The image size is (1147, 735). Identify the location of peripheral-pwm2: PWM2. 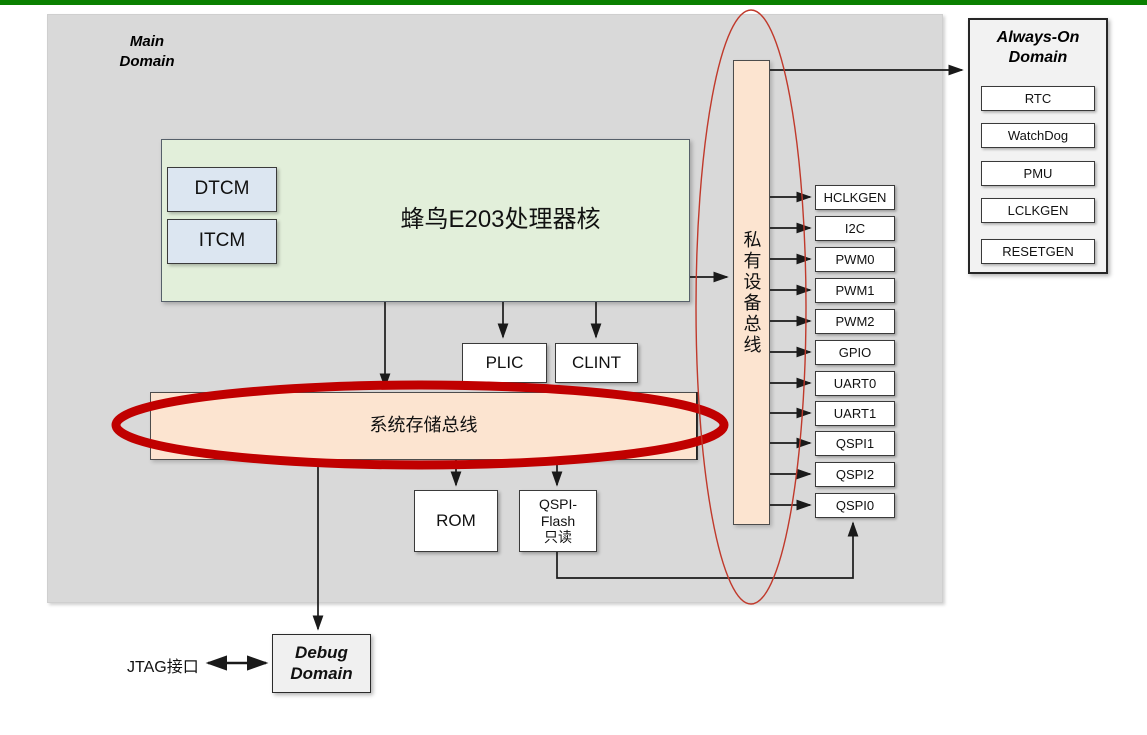
(855, 321).